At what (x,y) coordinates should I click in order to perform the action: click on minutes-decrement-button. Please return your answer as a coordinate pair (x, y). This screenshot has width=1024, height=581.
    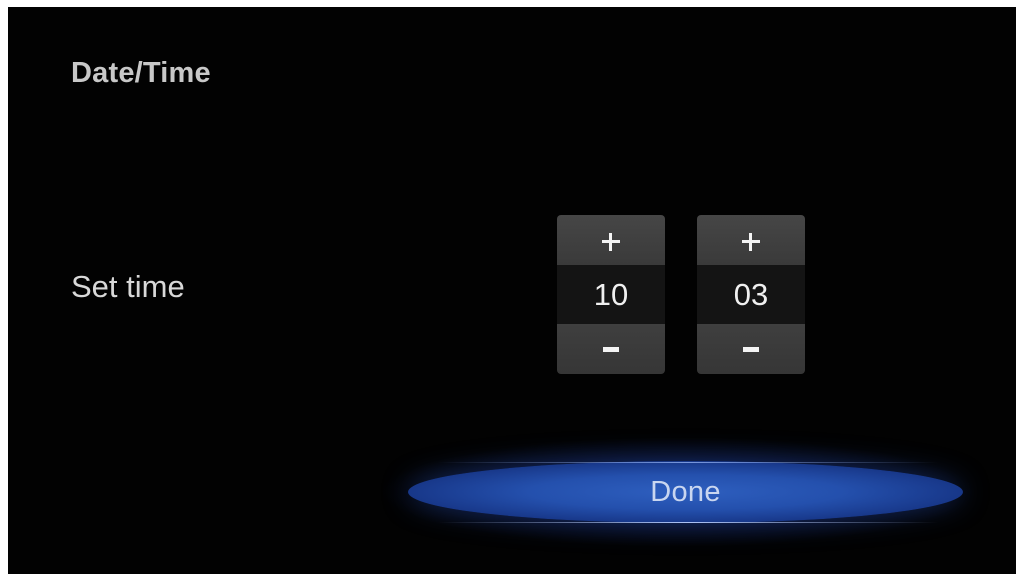
    Looking at the image, I should click on (751, 349).